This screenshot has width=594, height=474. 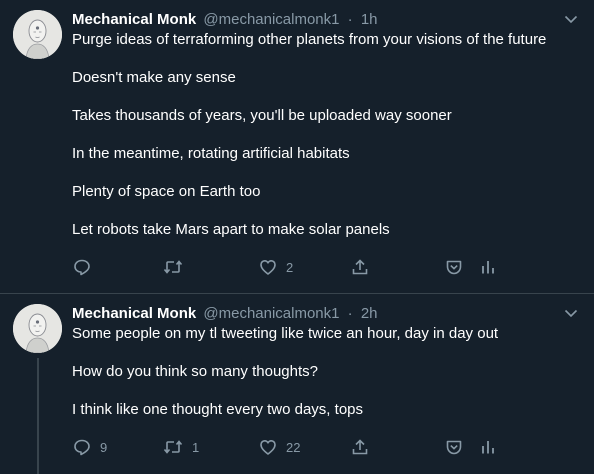 What do you see at coordinates (290, 267) in the screenshot?
I see `like-count: 2` at bounding box center [290, 267].